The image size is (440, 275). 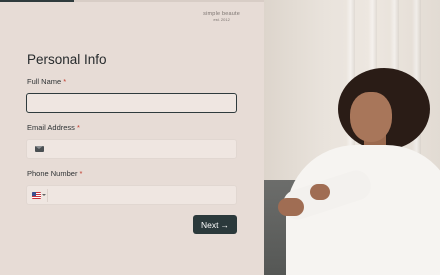 I want to click on progress-track, so click(x=132, y=1).